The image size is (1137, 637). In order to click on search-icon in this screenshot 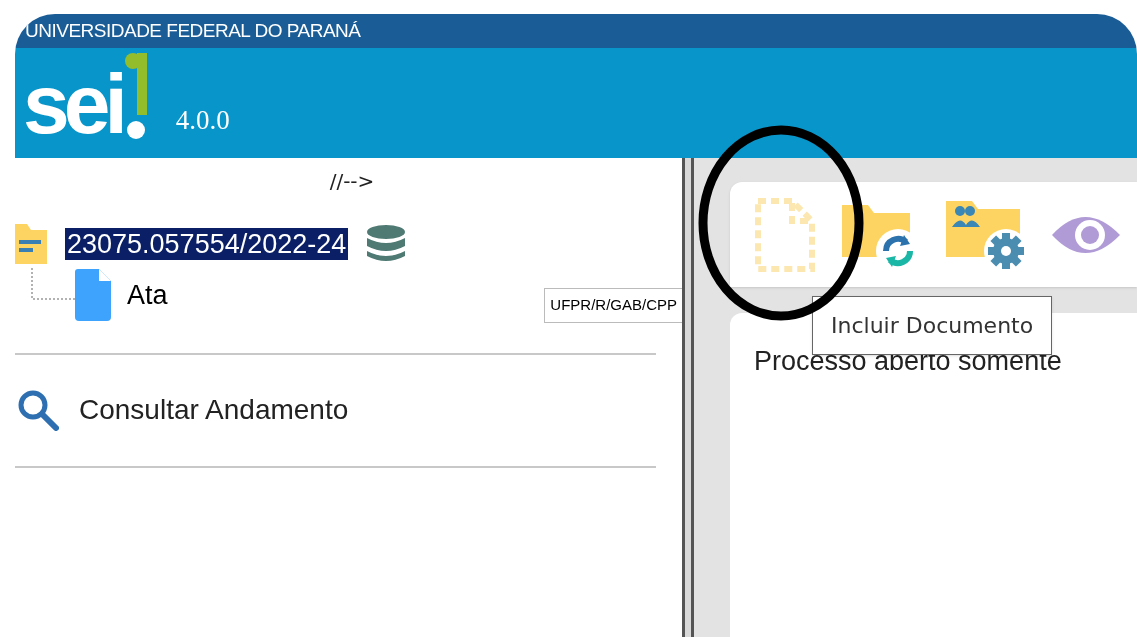, I will do `click(38, 410)`.